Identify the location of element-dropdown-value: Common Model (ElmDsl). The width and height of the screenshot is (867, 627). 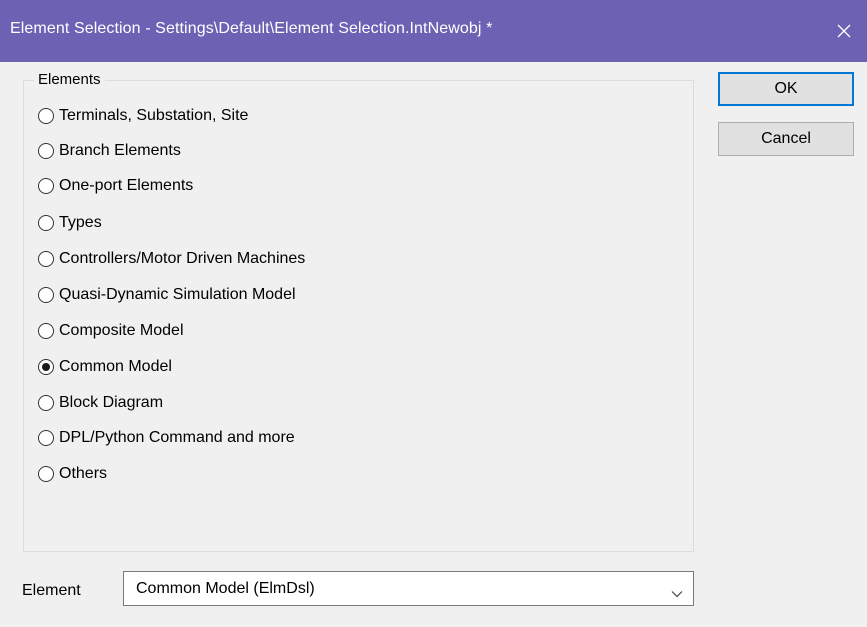
(225, 588).